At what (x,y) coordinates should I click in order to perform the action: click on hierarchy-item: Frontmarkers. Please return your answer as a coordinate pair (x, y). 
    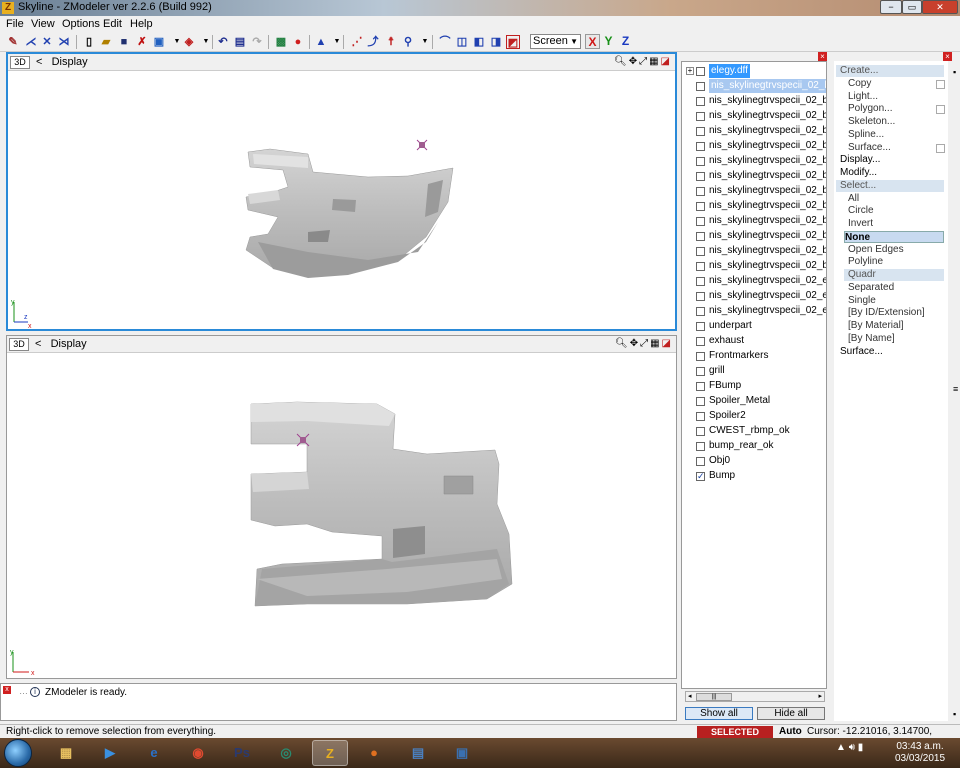
    Looking at the image, I should click on (761, 356).